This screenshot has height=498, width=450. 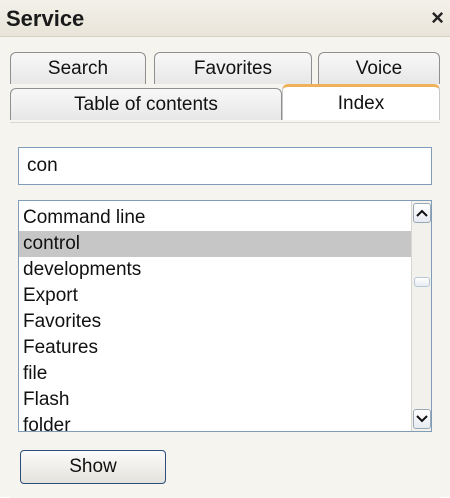 What do you see at coordinates (216, 218) in the screenshot?
I see `list-item: Command line` at bounding box center [216, 218].